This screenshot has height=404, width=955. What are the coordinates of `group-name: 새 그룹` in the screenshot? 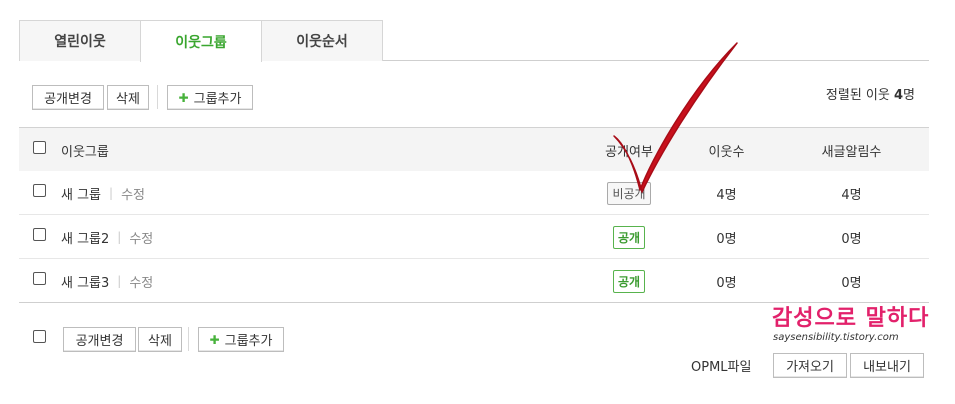 It's located at (81, 195).